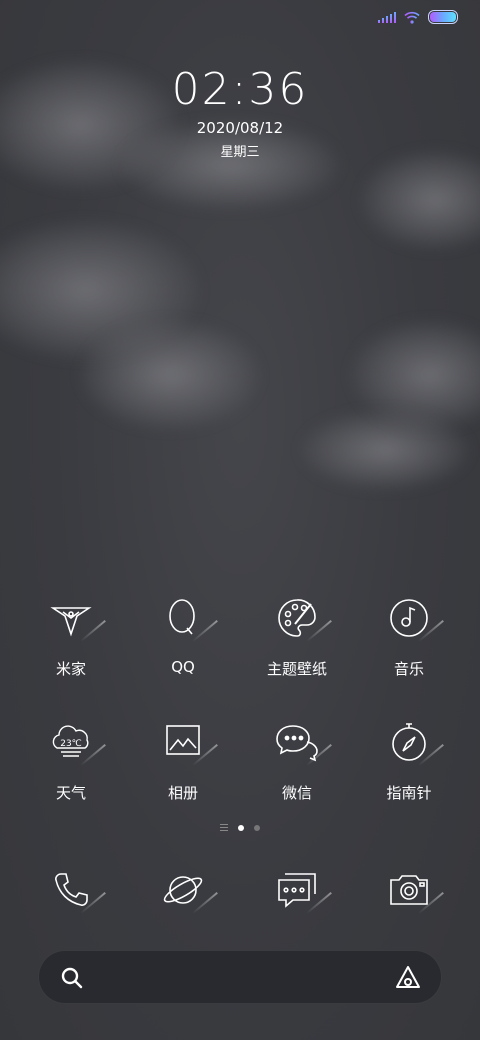 Image resolution: width=480 pixels, height=1040 pixels. I want to click on page-dot, so click(257, 827).